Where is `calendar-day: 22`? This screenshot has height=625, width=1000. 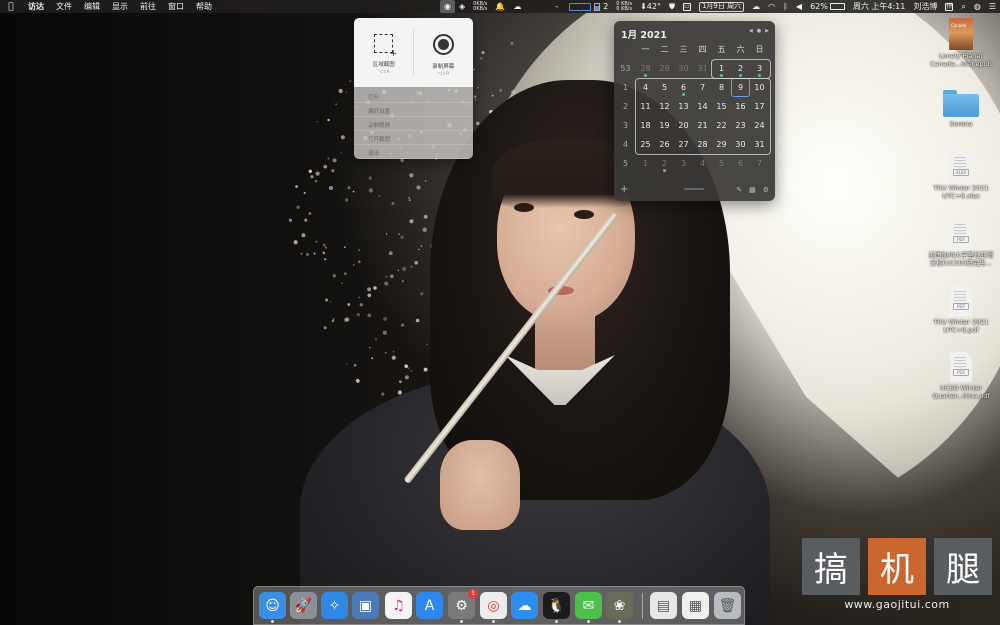
calendar-day: 22 is located at coordinates (721, 125).